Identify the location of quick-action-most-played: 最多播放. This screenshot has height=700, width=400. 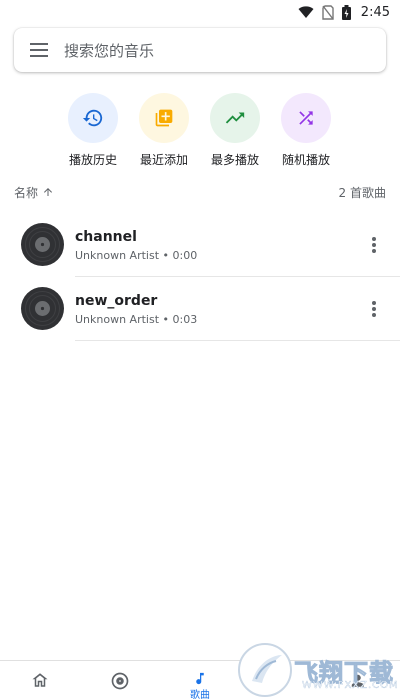
(235, 130).